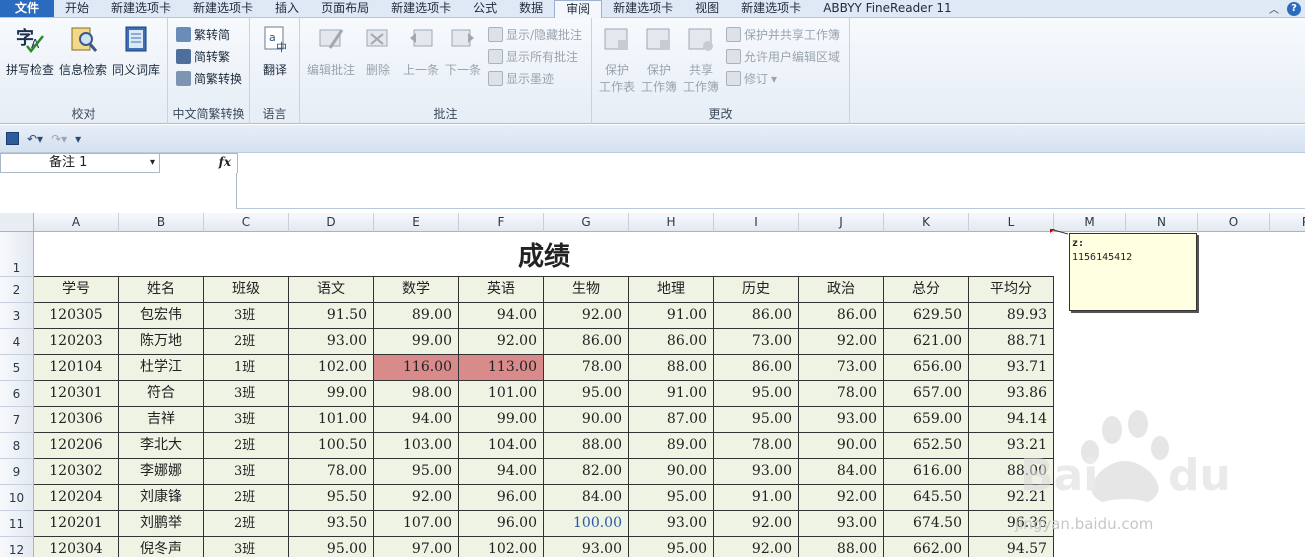  Describe the element at coordinates (926, 368) in the screenshot. I see `table-cell: 656.00` at that location.